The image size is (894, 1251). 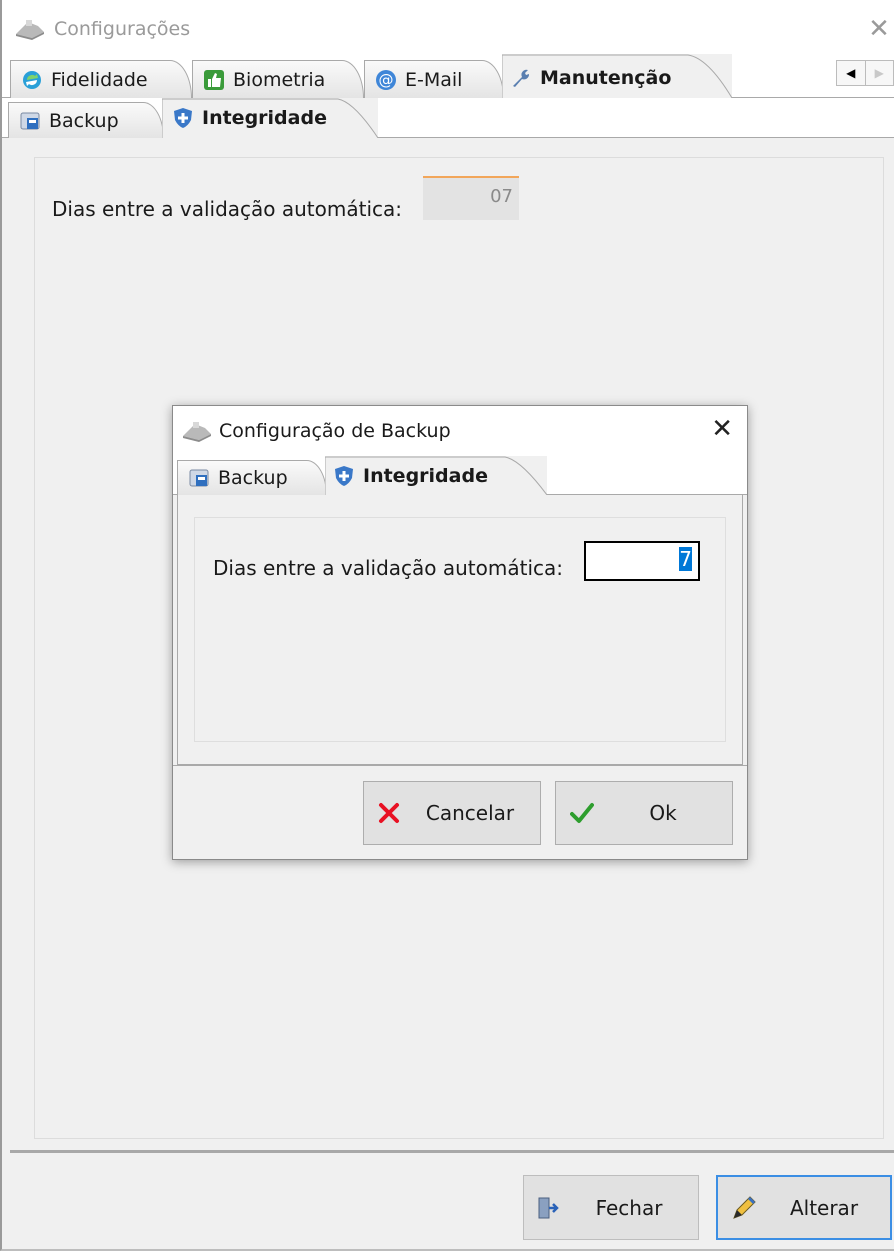 I want to click on dialog-tab-integridade: Integridade, so click(x=436, y=475).